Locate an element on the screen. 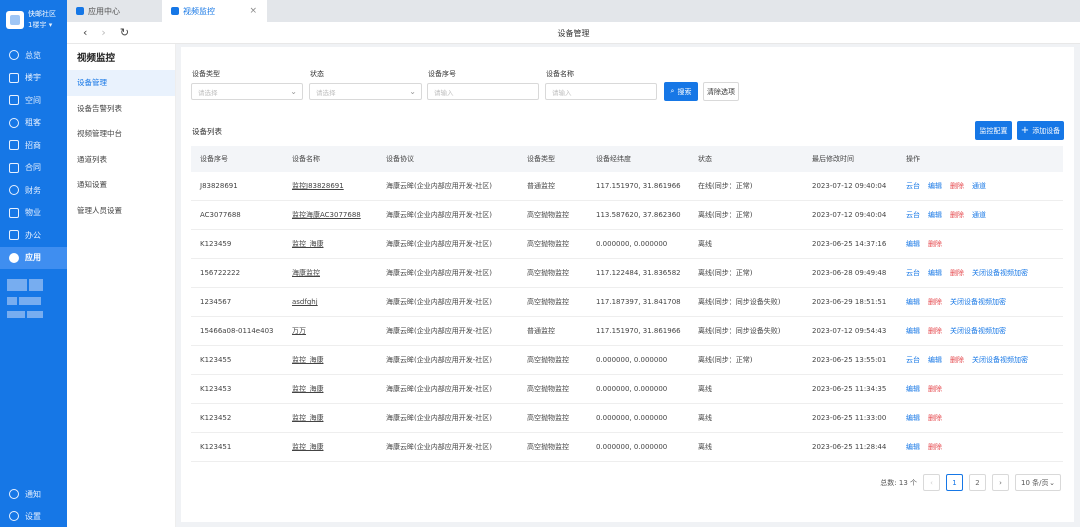 This screenshot has width=1080, height=527. nav-item-7: 物业 is located at coordinates (33, 213).